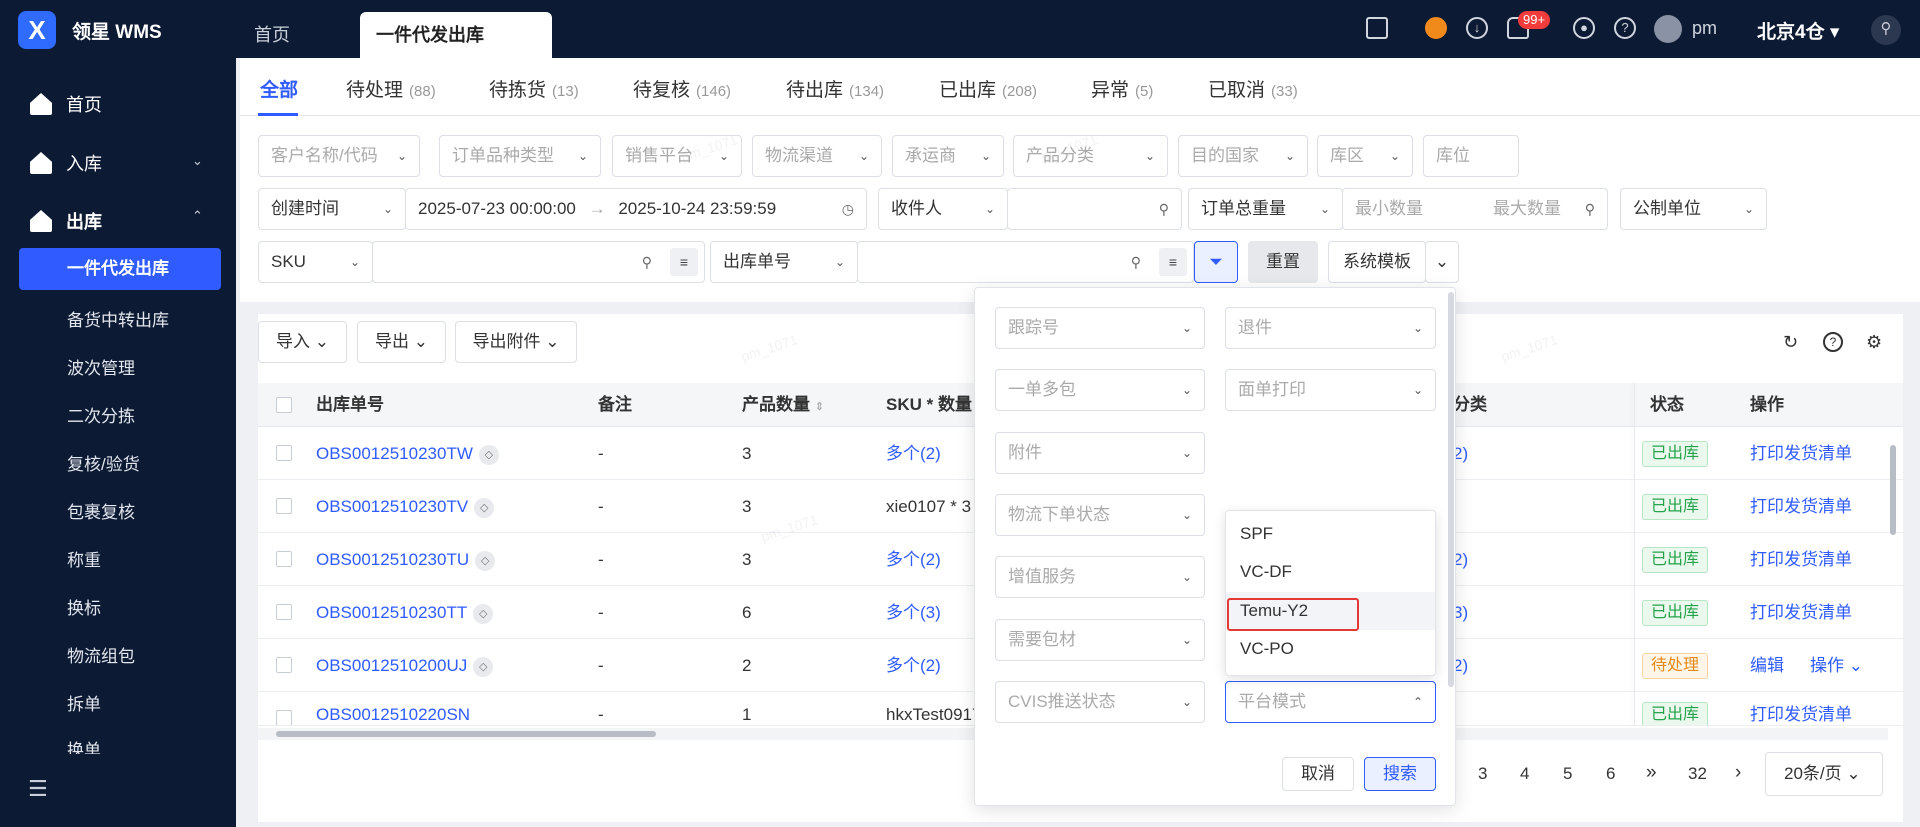 The image size is (1920, 827). I want to click on column-settings-icon: ⚙, so click(1874, 342).